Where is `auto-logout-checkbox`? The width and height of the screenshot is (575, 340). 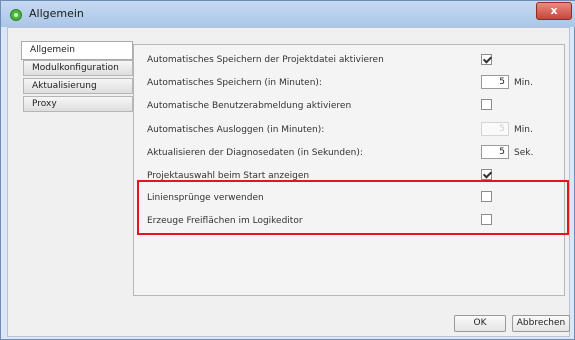 auto-logout-checkbox is located at coordinates (486, 104).